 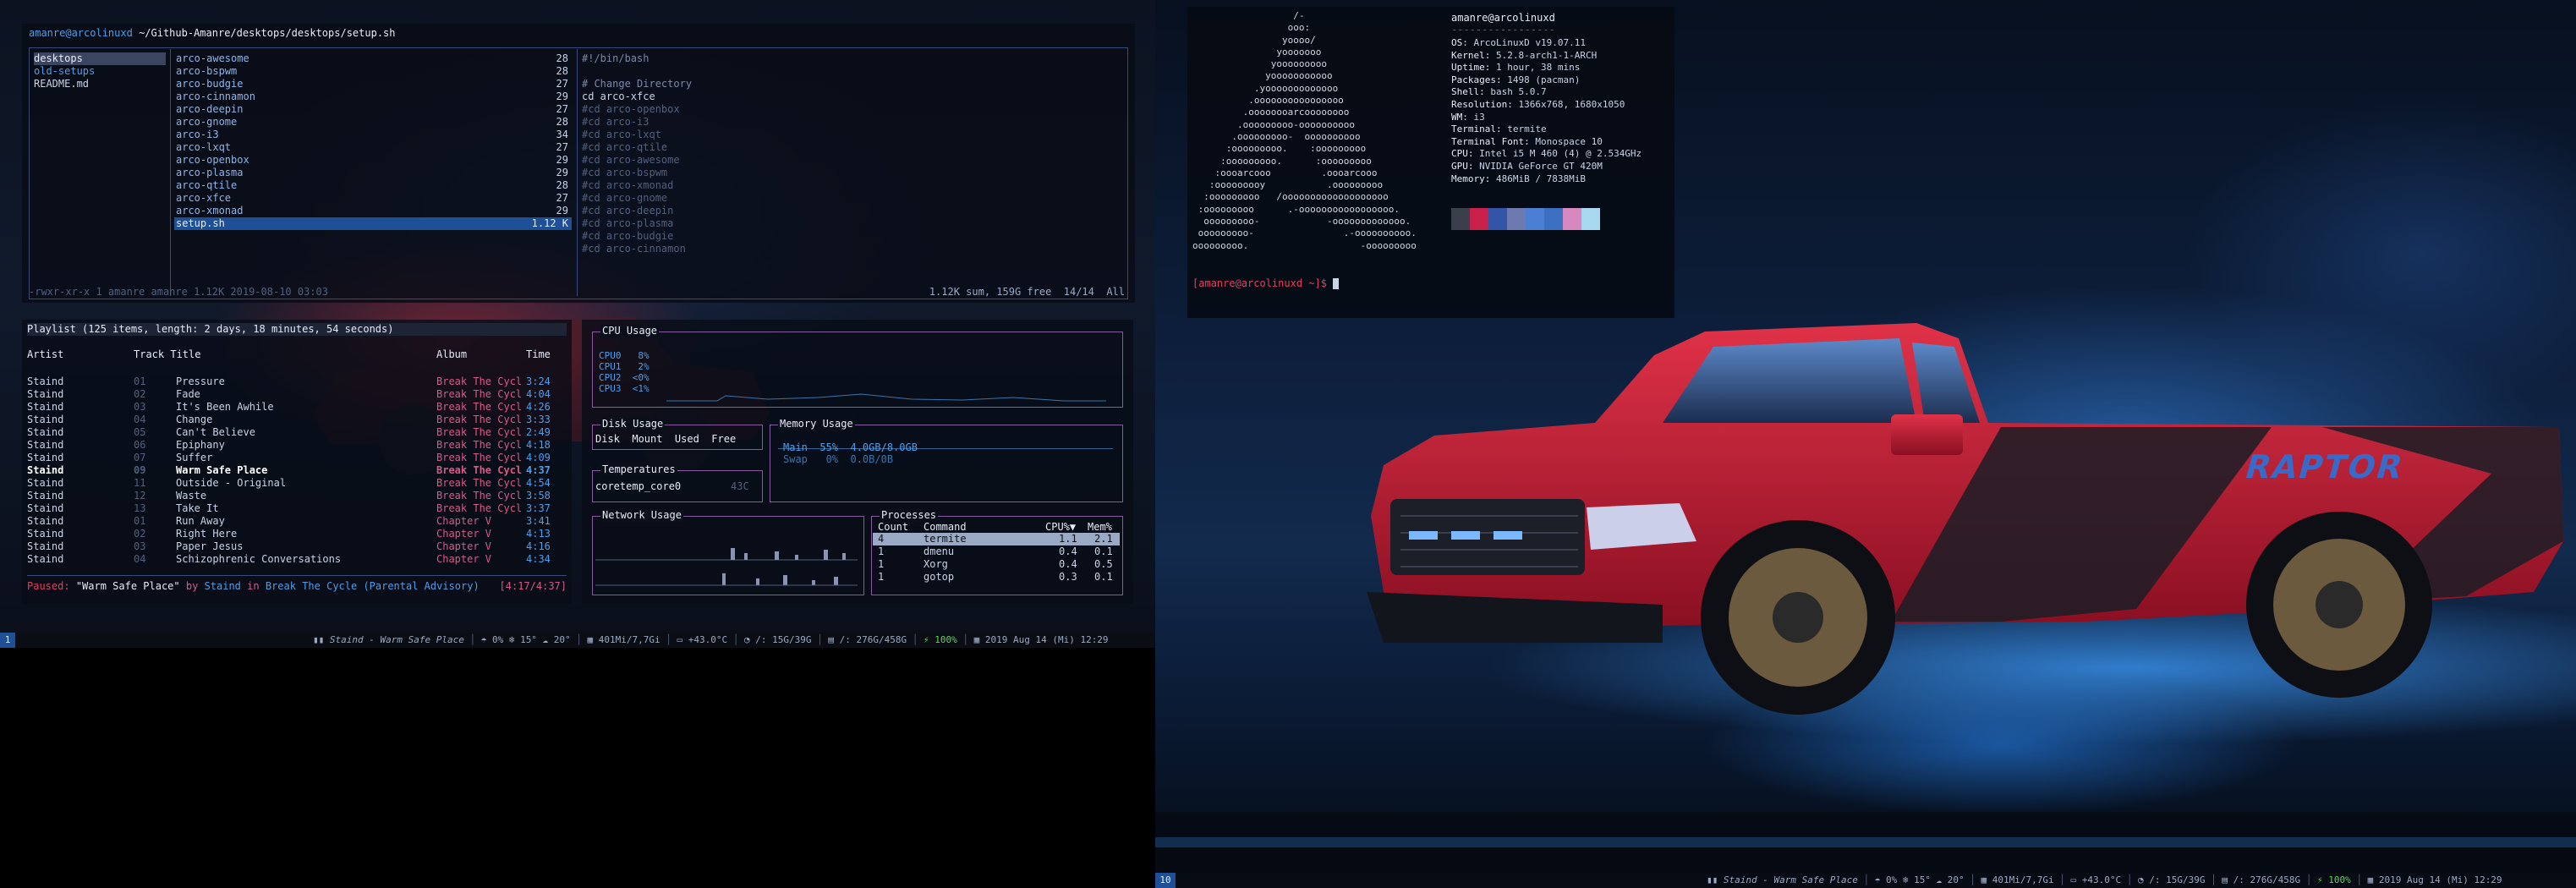 What do you see at coordinates (297, 458) in the screenshot?
I see `cmus-track-row: Staind 07 Suffer Break The Cycl 4:09` at bounding box center [297, 458].